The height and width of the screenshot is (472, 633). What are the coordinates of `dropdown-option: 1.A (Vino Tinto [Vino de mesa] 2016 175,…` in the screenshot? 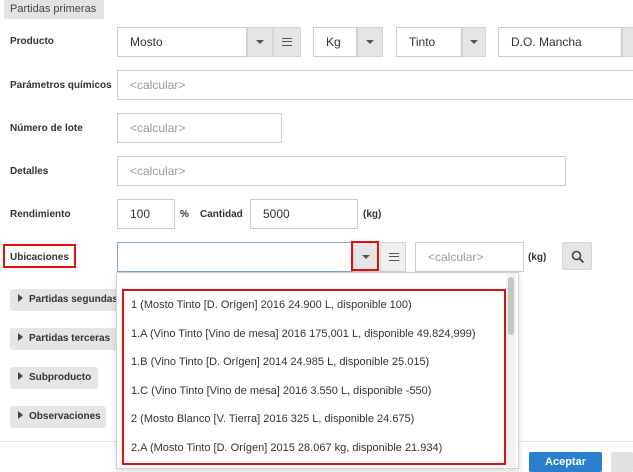 It's located at (303, 334).